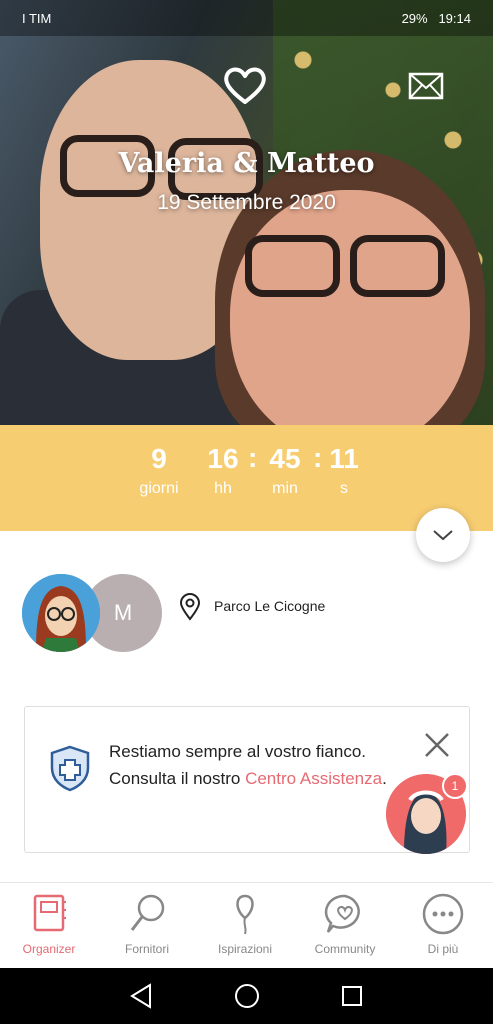 The height and width of the screenshot is (1024, 493). What do you see at coordinates (190, 607) in the screenshot?
I see `location-pin-icon` at bounding box center [190, 607].